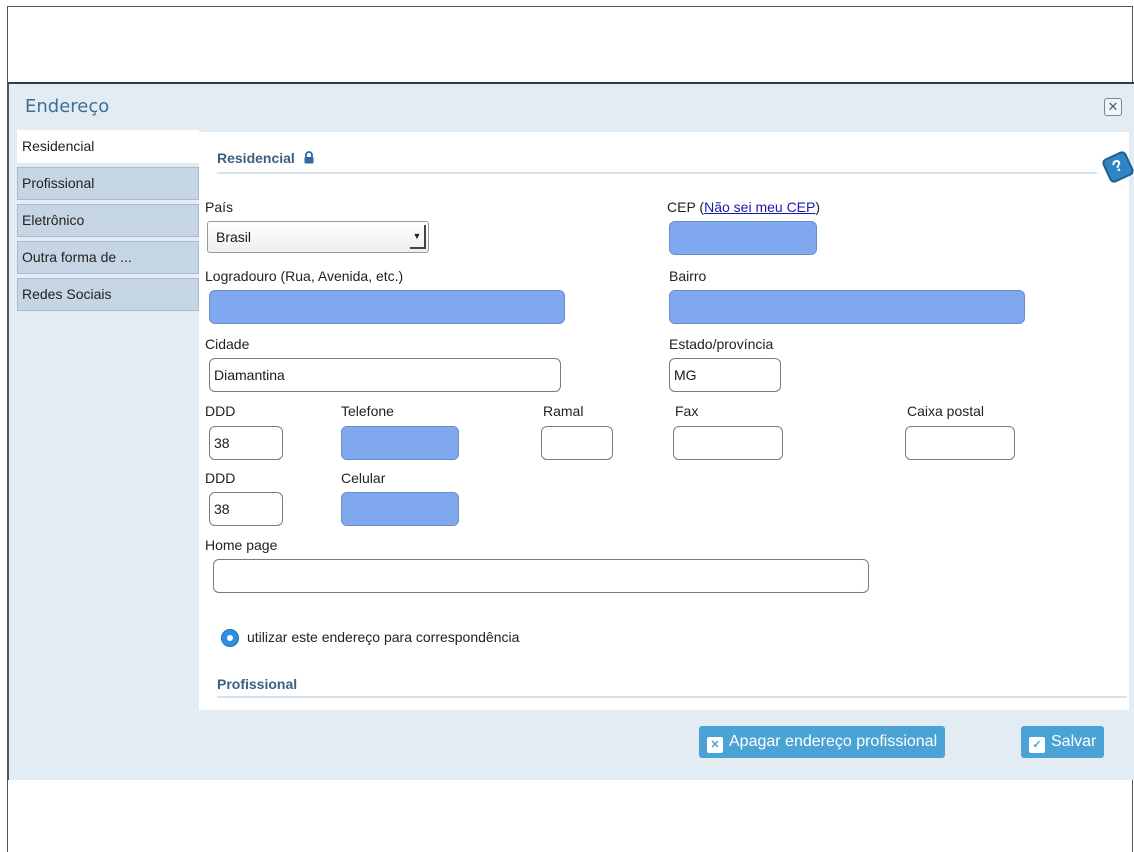 Image resolution: width=1134 pixels, height=852 pixels. What do you see at coordinates (227, 344) in the screenshot?
I see `cidade-label: Cidade` at bounding box center [227, 344].